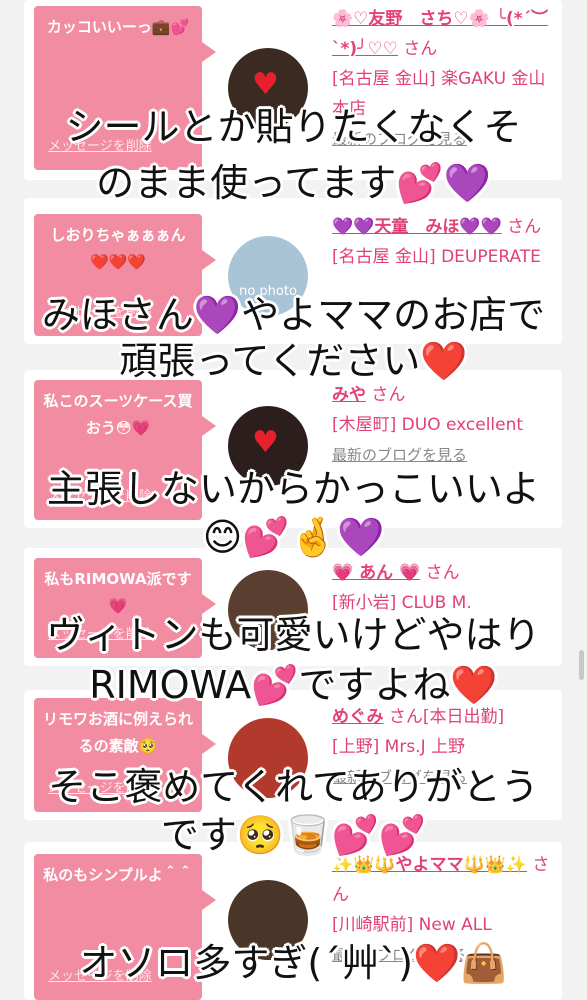 The image size is (587, 1000). What do you see at coordinates (293, 963) in the screenshot?
I see `overlay-caption: オソロ多すぎ(´艸`)❤️👜` at bounding box center [293, 963].